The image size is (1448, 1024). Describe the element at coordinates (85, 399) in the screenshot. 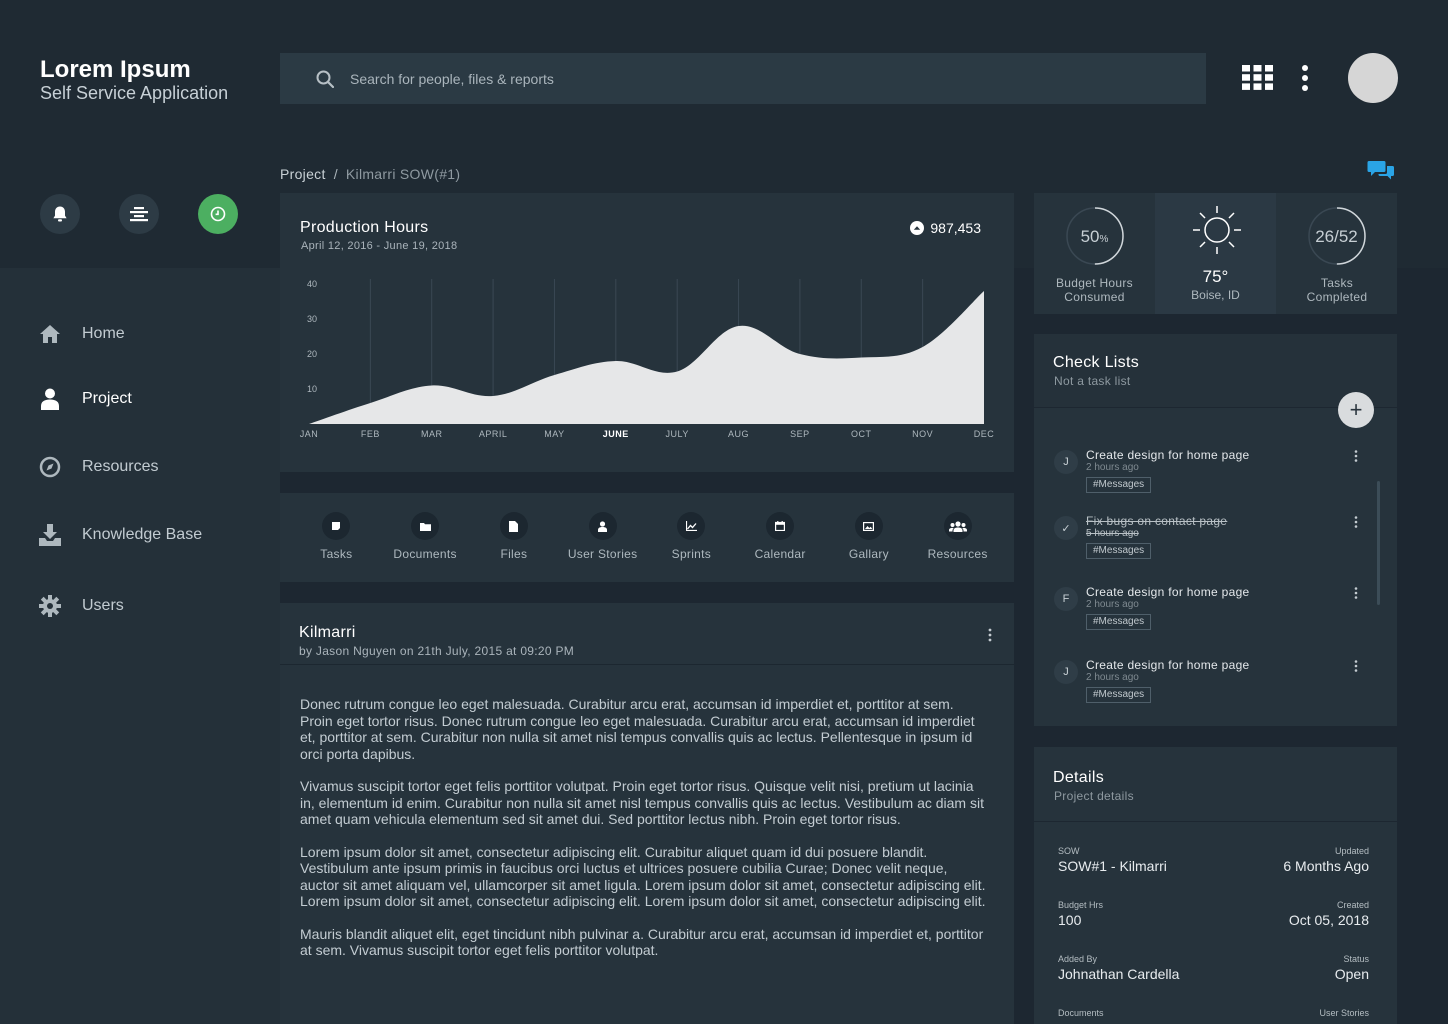

I see `sidebar-item-project: Project` at that location.